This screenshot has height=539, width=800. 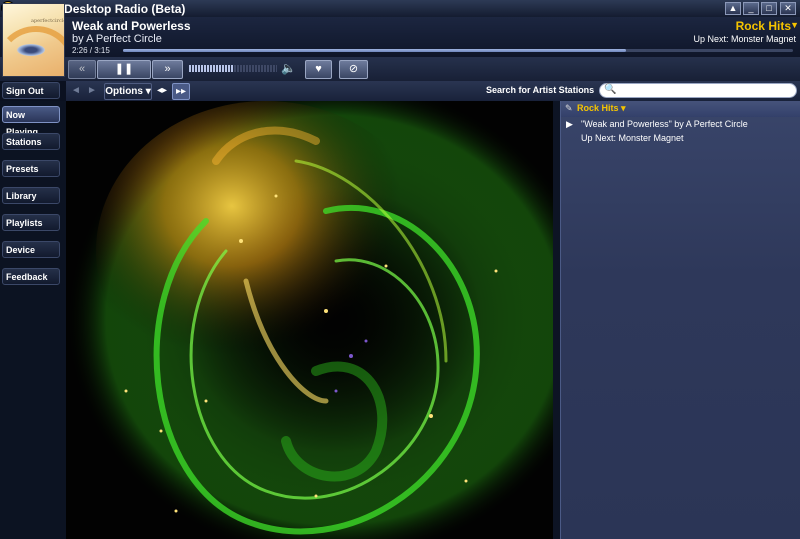 What do you see at coordinates (744, 39) in the screenshot?
I see `up-next-label: Up Next: Monster Magnet` at bounding box center [744, 39].